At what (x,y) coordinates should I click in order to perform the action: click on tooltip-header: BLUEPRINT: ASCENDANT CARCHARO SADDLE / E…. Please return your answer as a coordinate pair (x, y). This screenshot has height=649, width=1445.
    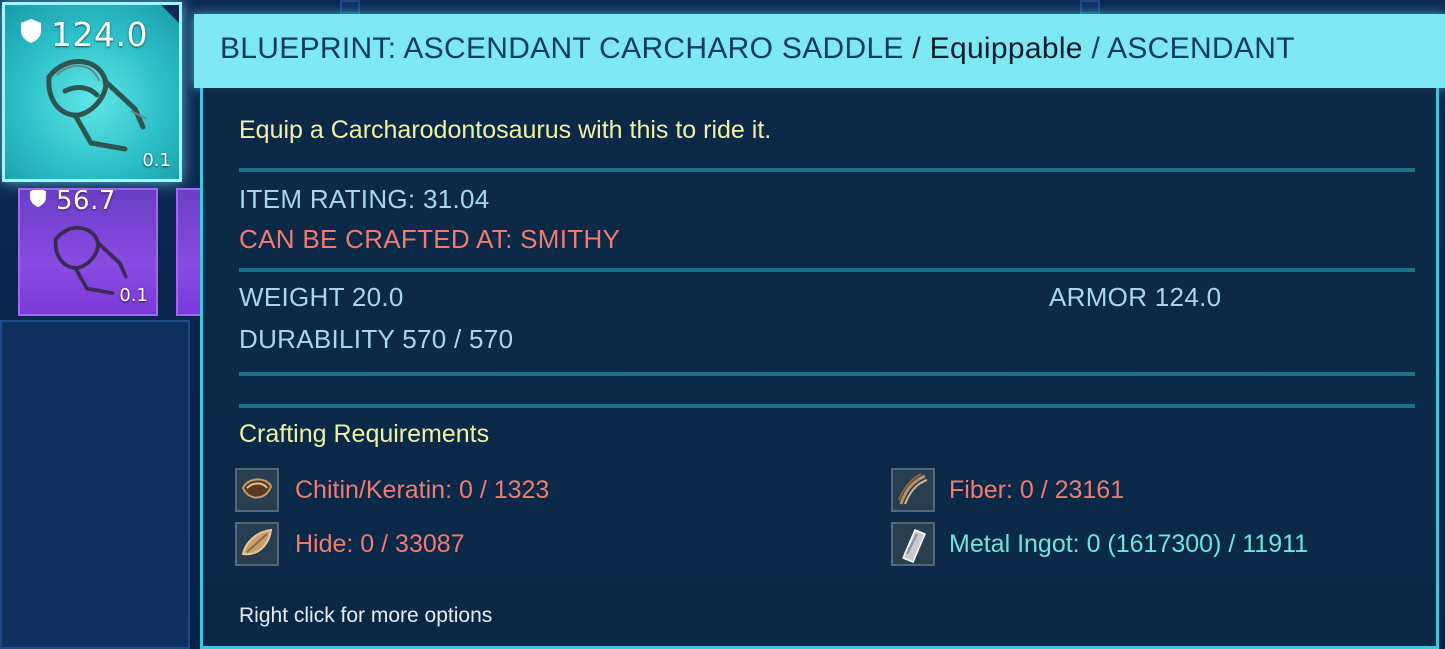
    Looking at the image, I should click on (819, 51).